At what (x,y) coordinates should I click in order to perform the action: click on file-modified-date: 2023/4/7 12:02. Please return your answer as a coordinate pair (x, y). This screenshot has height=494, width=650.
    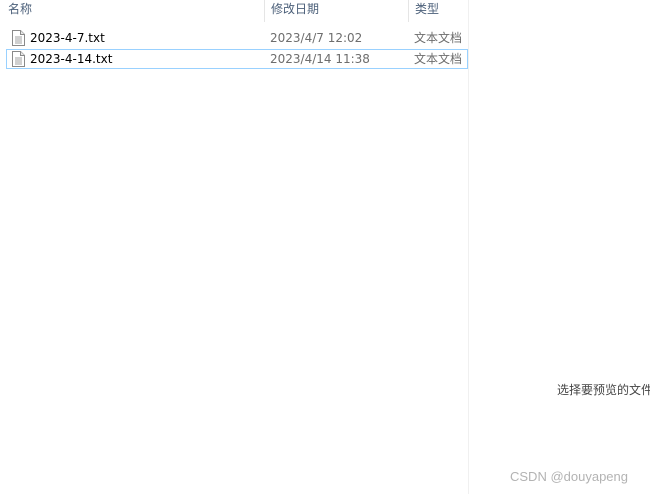
    Looking at the image, I should click on (316, 38).